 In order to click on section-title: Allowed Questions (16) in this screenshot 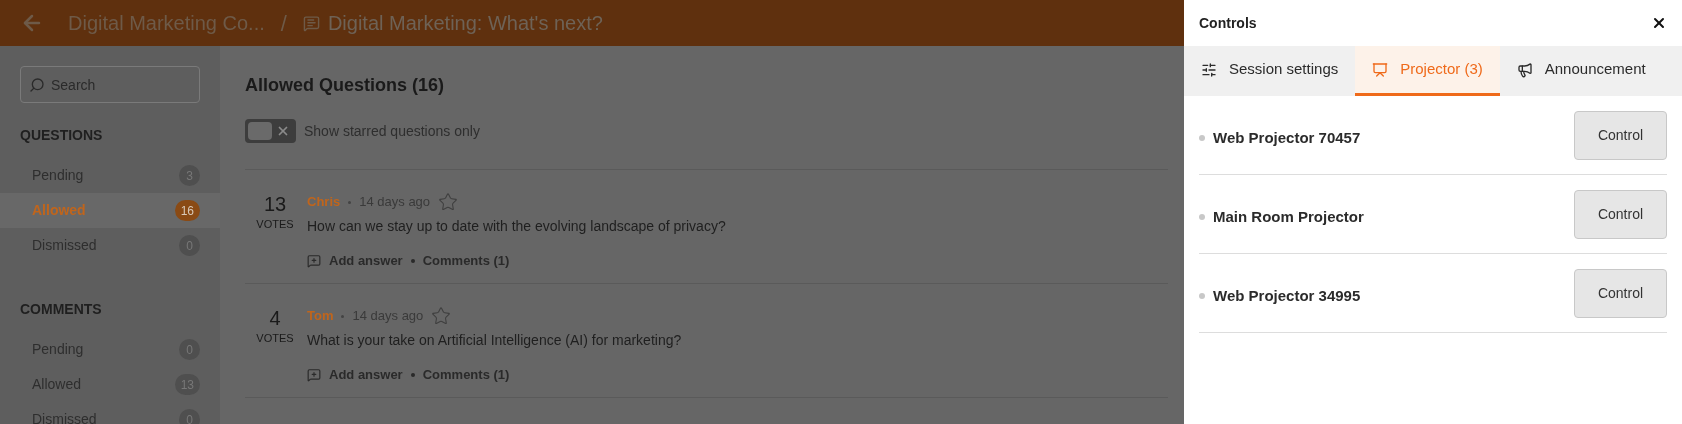, I will do `click(345, 85)`.